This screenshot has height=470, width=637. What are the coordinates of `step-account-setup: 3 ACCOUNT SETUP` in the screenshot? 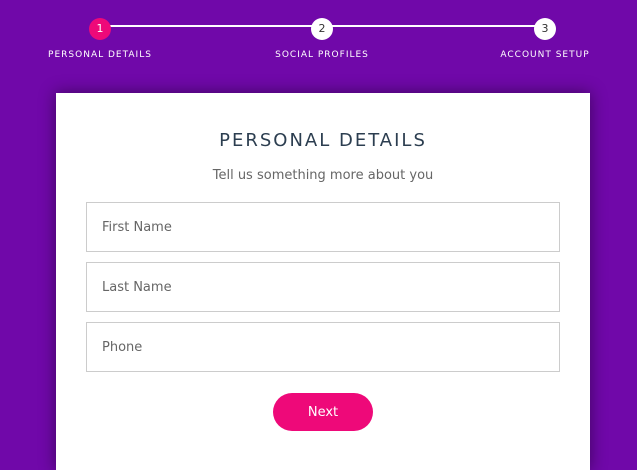 It's located at (545, 39).